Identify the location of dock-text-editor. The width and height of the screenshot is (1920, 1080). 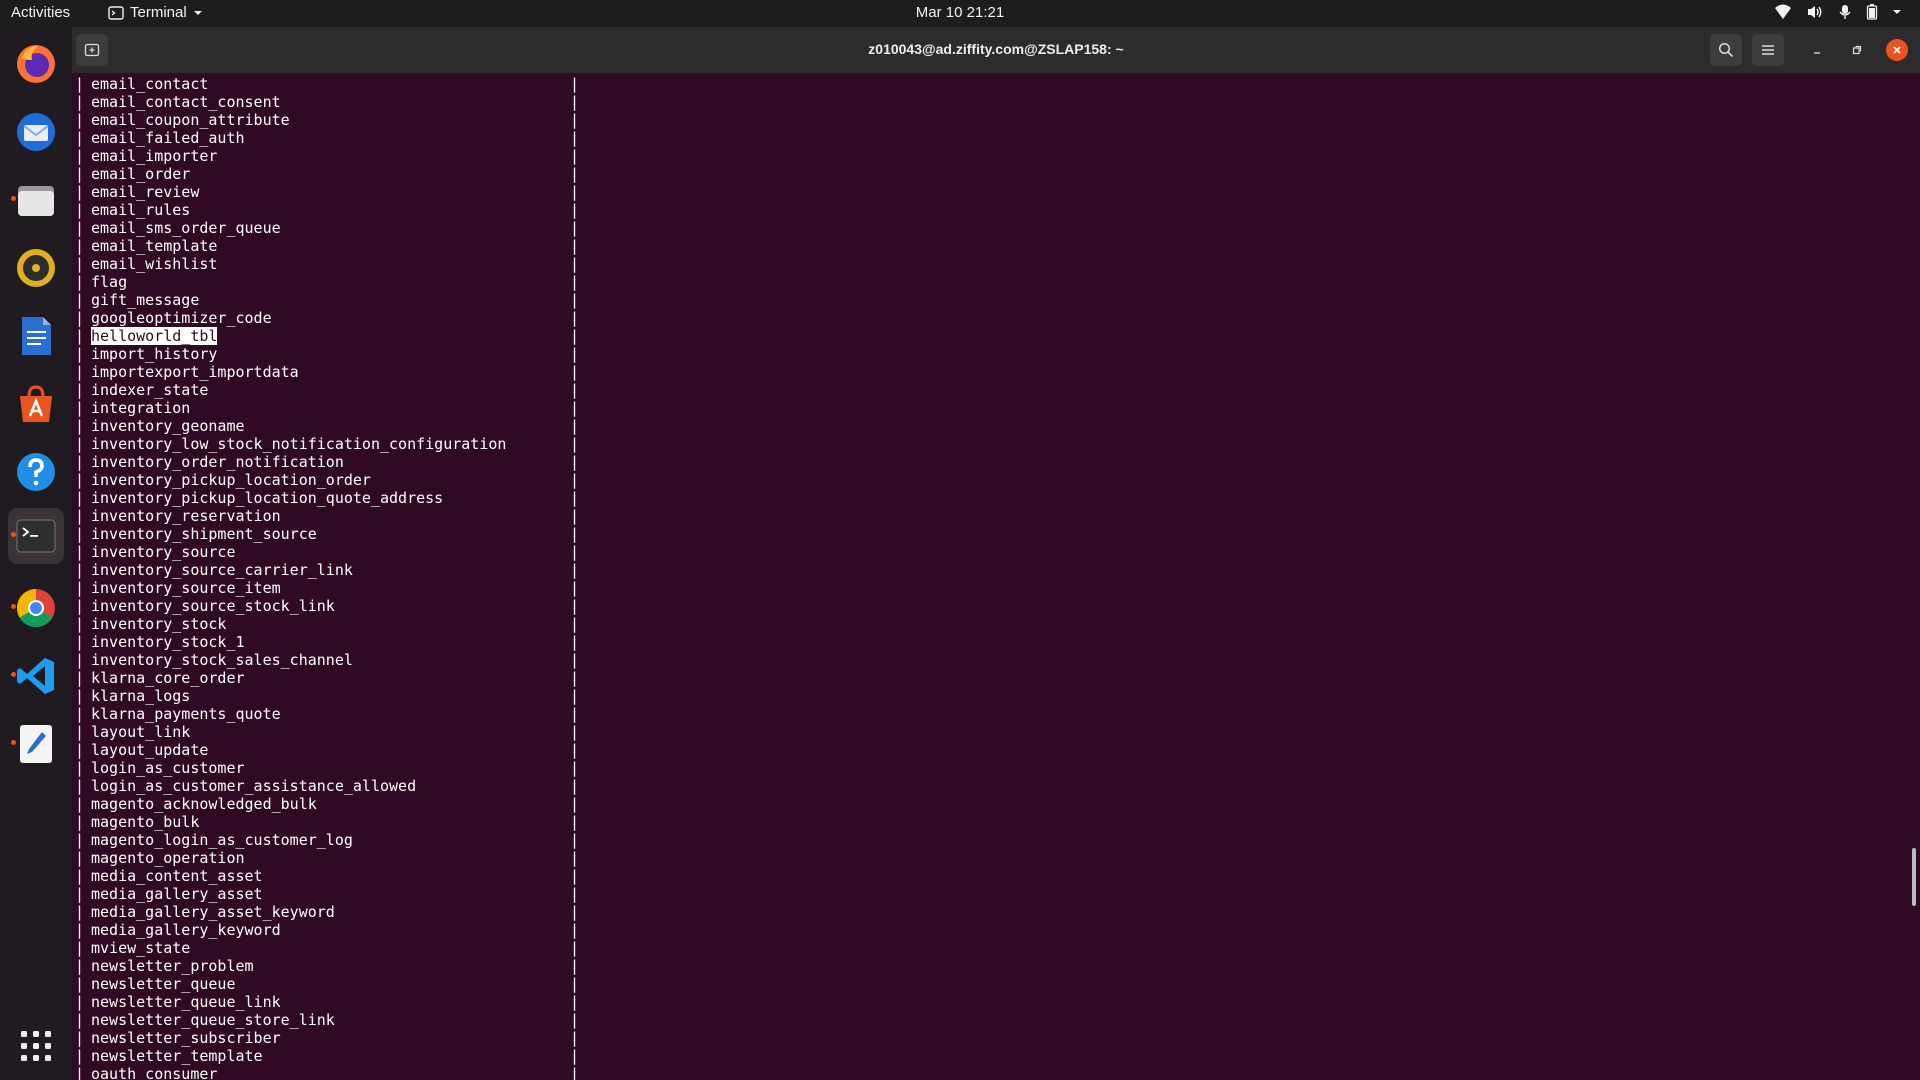
(36, 744).